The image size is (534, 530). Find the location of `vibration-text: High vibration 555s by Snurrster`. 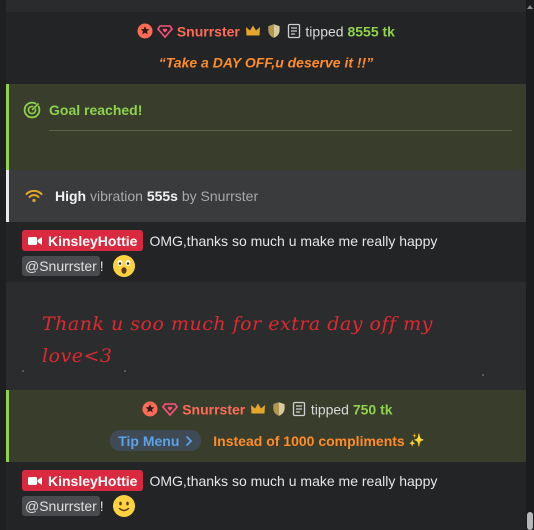

vibration-text: High vibration 555s by Snurrster is located at coordinates (156, 196).